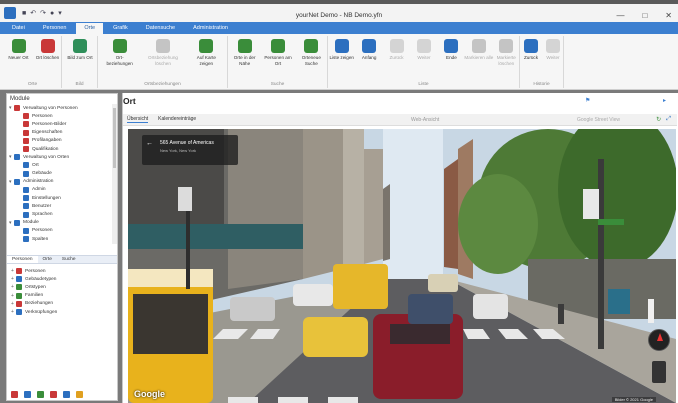 This screenshot has height=403, width=678. What do you see at coordinates (49, 124) in the screenshot?
I see `tree-node-label: Personen-Bilder` at bounding box center [49, 124].